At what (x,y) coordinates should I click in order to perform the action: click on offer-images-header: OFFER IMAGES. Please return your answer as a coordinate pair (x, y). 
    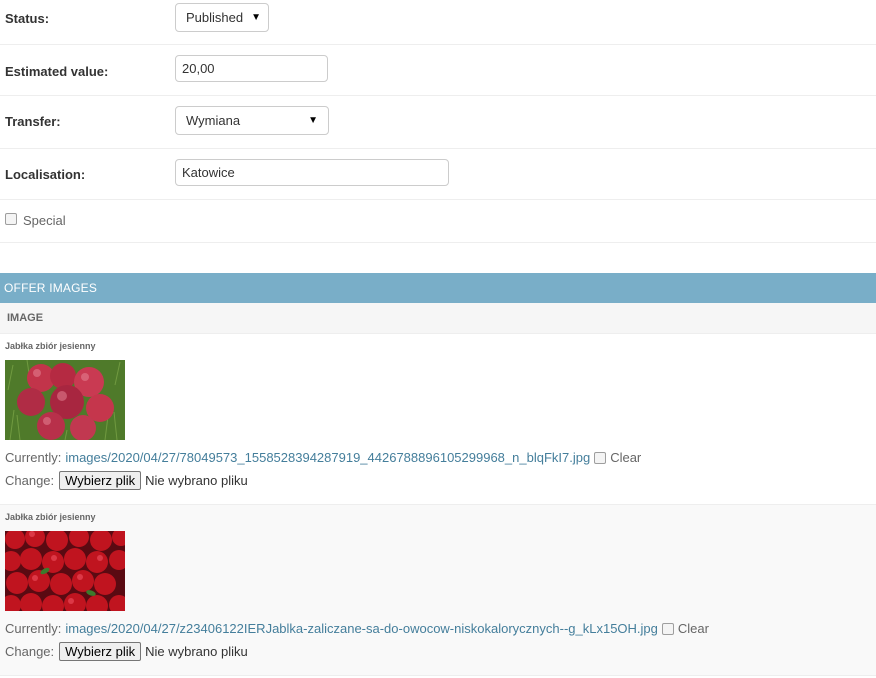
    Looking at the image, I should click on (438, 288).